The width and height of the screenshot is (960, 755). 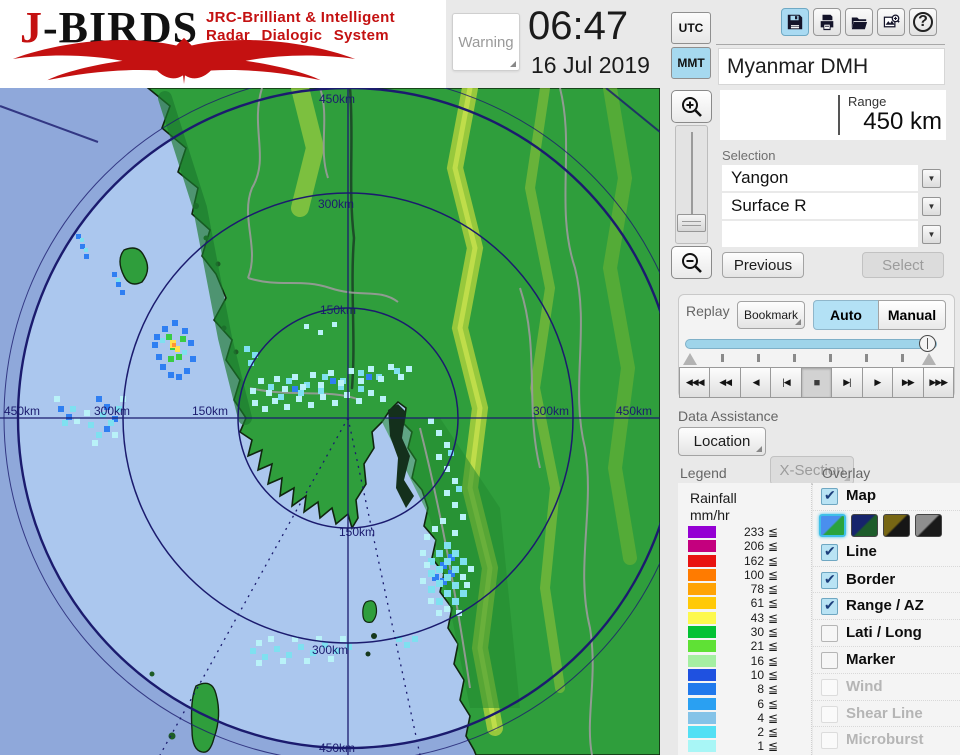 I want to click on legend-unit: mm/hr, so click(x=710, y=515).